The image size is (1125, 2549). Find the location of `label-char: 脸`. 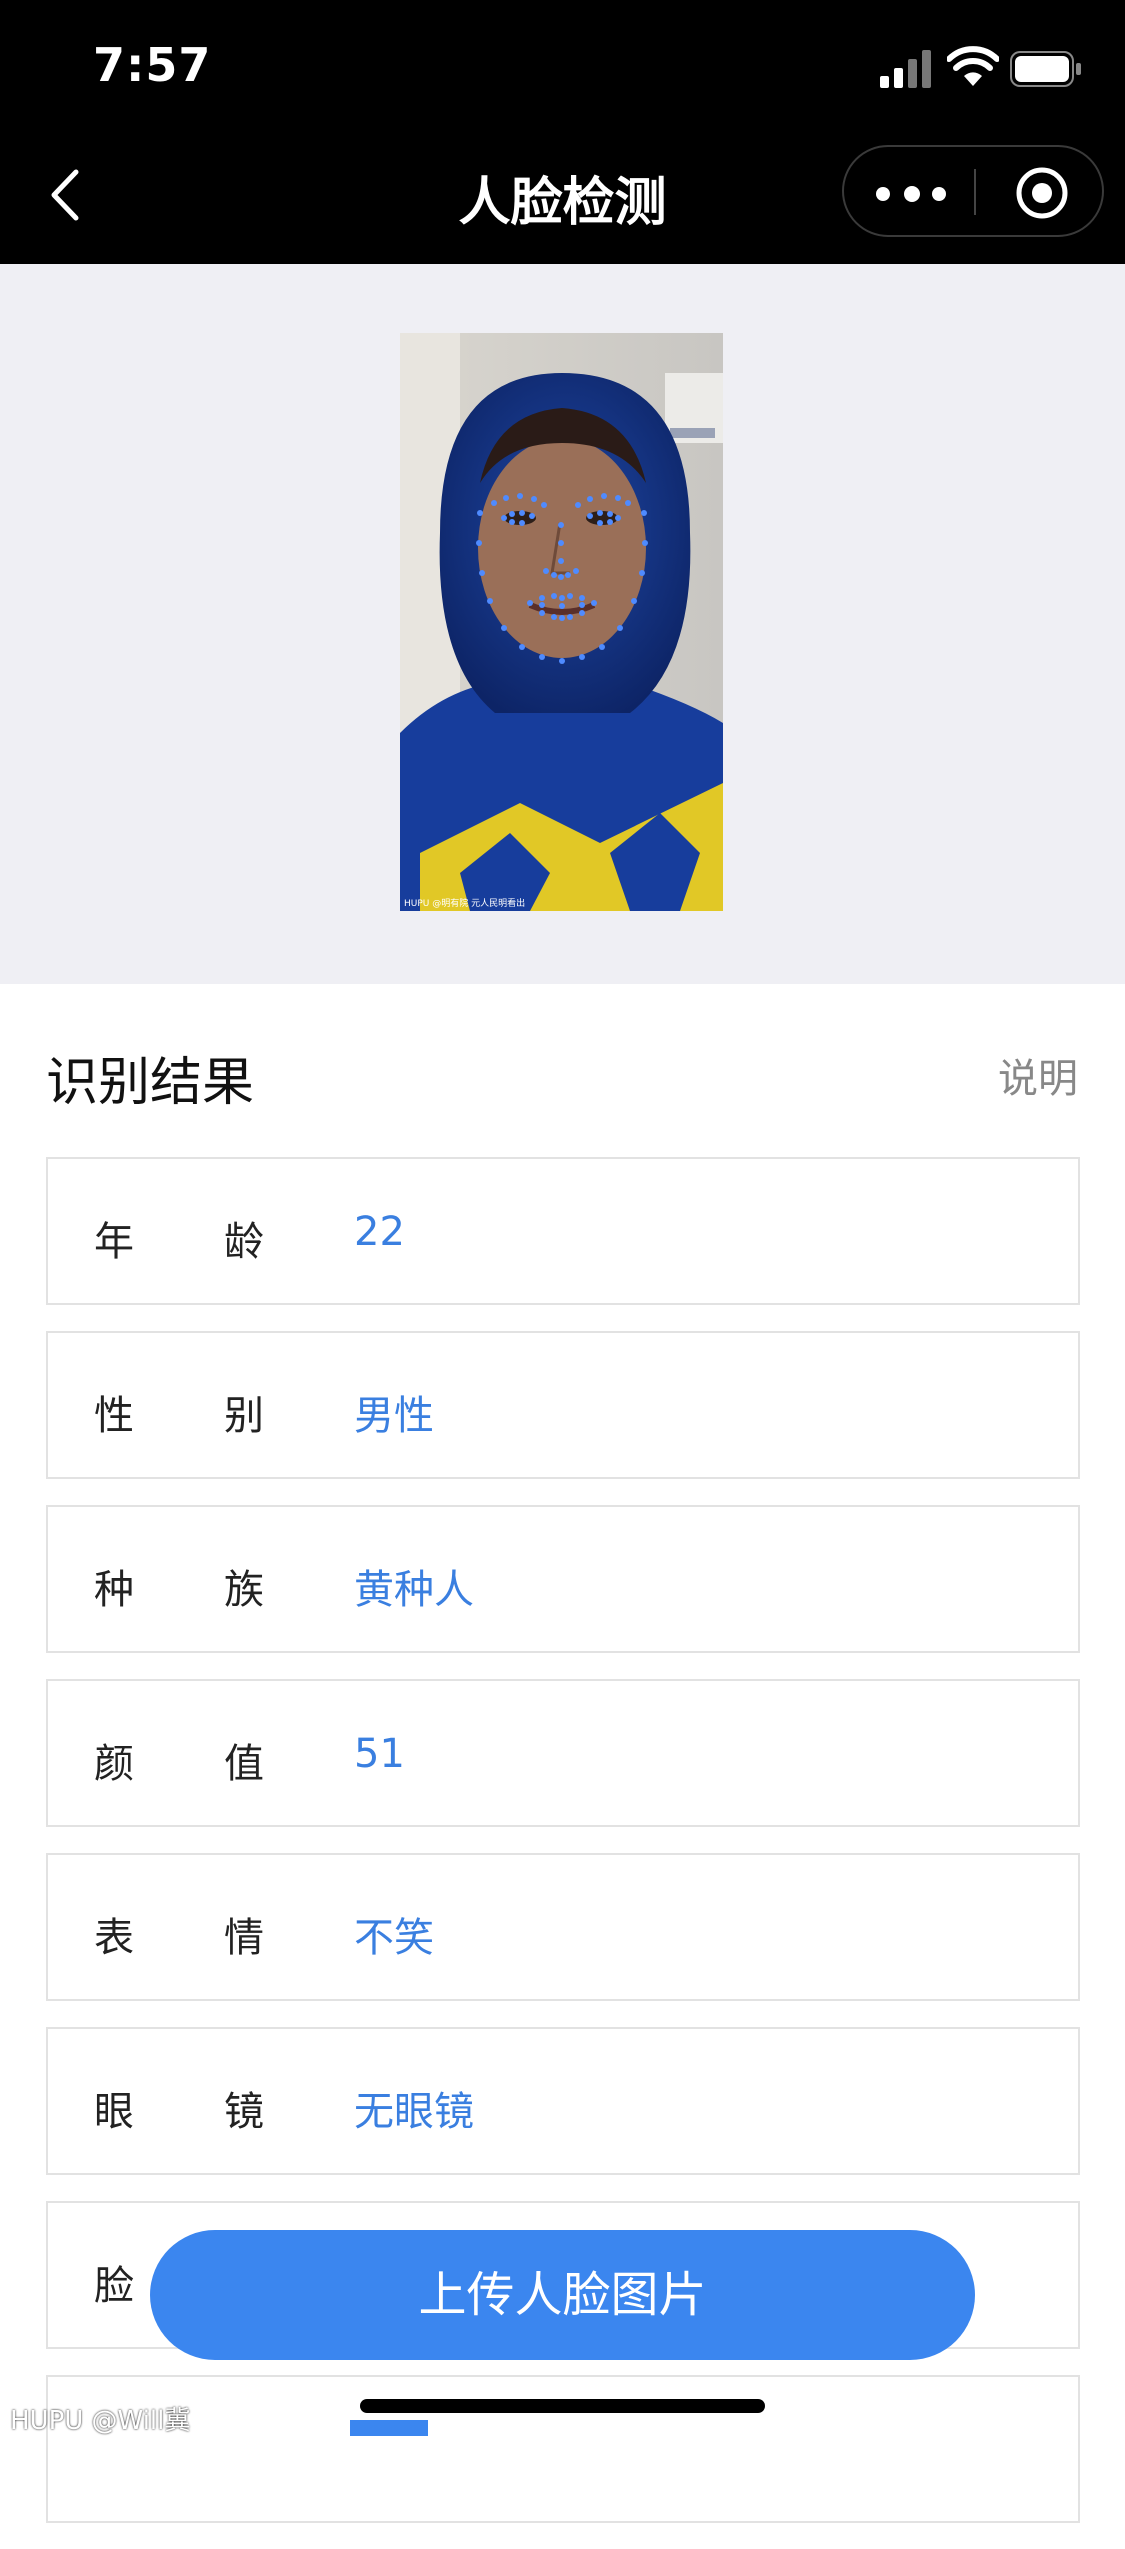

label-char: 脸 is located at coordinates (114, 2286).